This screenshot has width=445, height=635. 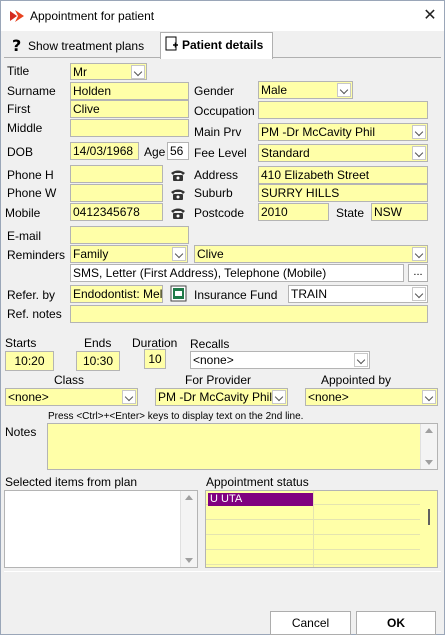 What do you see at coordinates (309, 294) in the screenshot?
I see `insurance-value: TRAIN` at bounding box center [309, 294].